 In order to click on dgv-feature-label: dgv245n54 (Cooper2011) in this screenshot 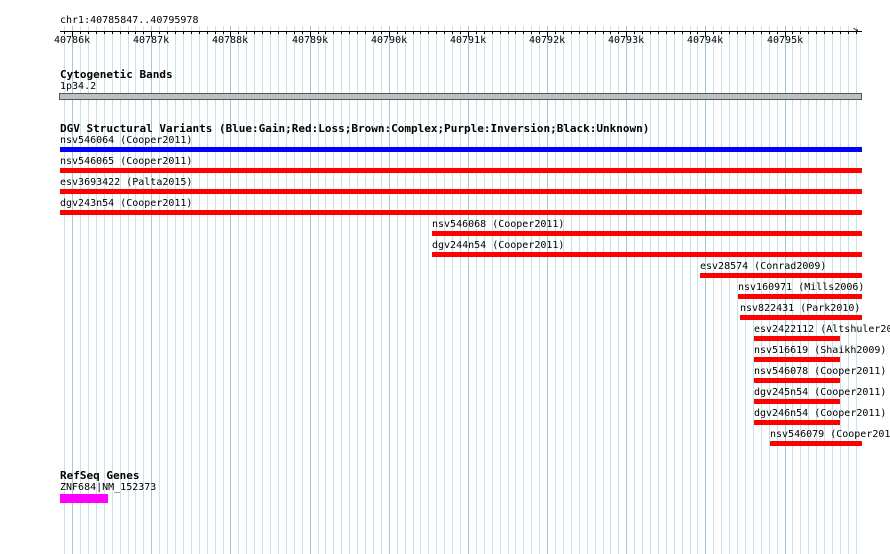, I will do `click(820, 392)`.